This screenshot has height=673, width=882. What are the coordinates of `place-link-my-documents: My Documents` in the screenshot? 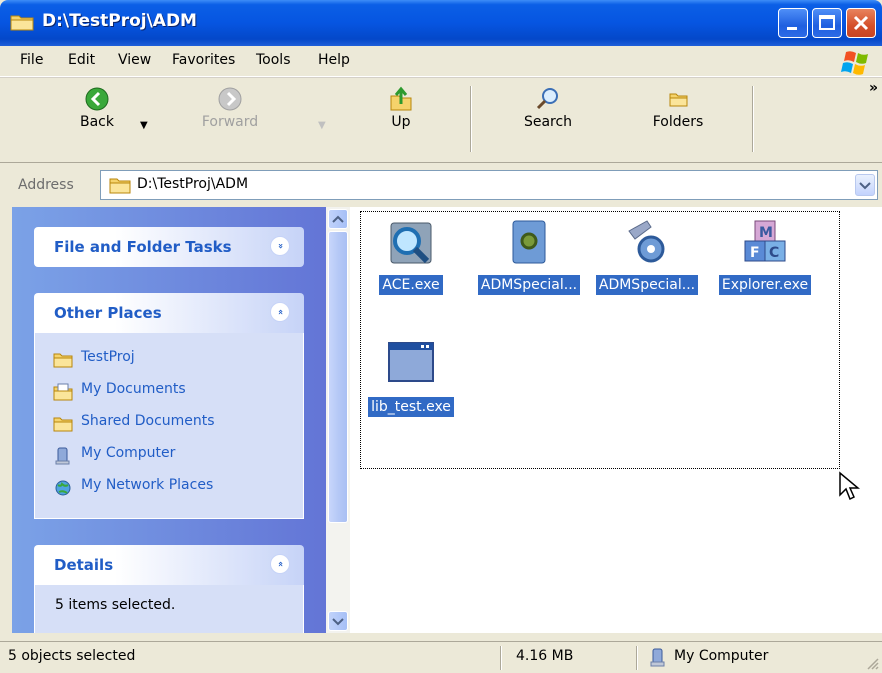 It's located at (169, 391).